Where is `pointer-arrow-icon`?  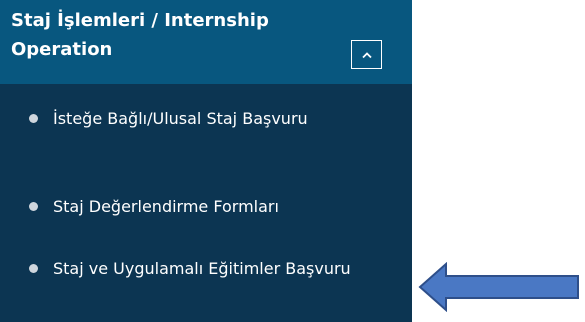
pointer-arrow-icon is located at coordinates (498, 287).